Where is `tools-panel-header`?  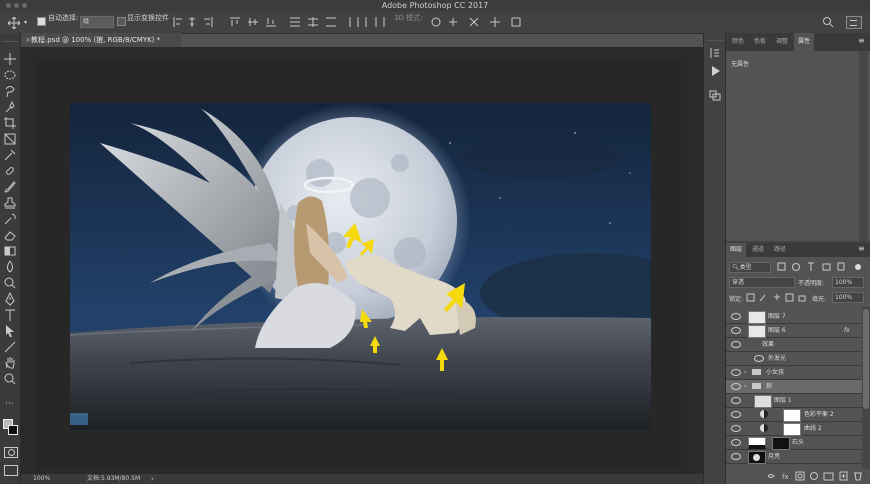
tools-panel-header is located at coordinates (10, 38).